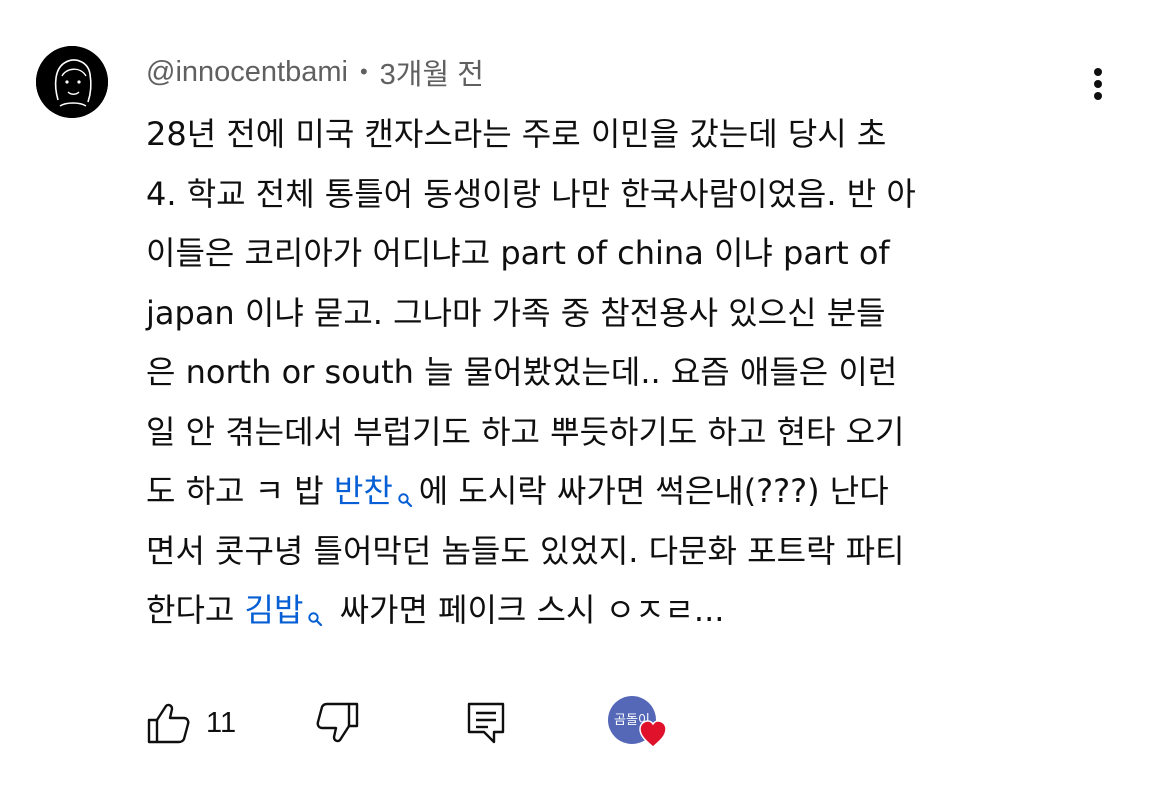 This screenshot has width=1170, height=791. Describe the element at coordinates (168, 723) in the screenshot. I see `thumbs-up-icon` at that location.